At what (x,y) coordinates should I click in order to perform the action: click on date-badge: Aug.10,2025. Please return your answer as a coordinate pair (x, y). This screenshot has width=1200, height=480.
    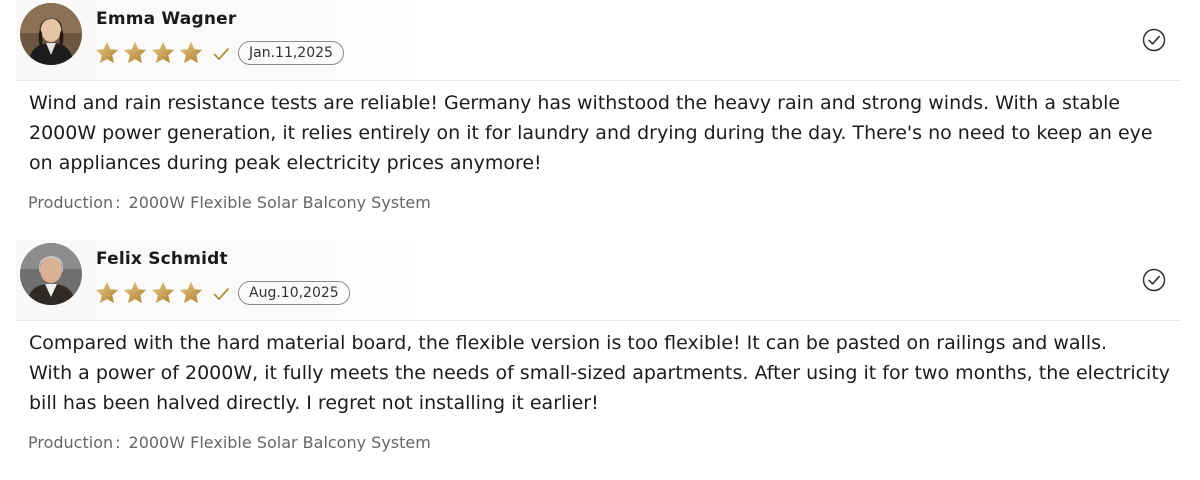
    Looking at the image, I should click on (294, 293).